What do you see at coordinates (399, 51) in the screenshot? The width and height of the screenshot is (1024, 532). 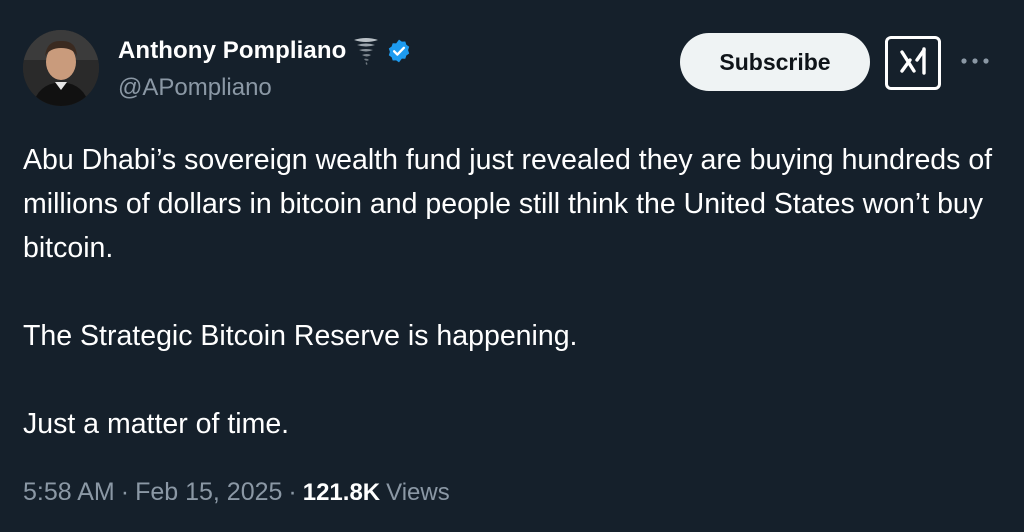 I see `verified-badge-icon` at bounding box center [399, 51].